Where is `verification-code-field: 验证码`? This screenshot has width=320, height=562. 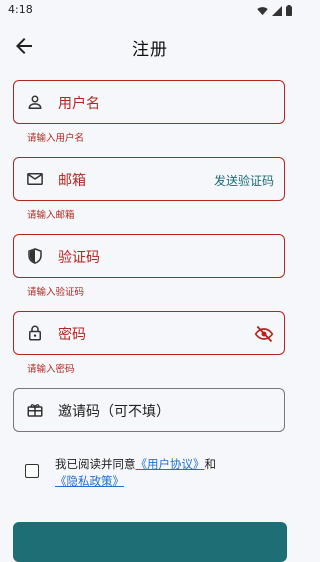 verification-code-field: 验证码 is located at coordinates (149, 256).